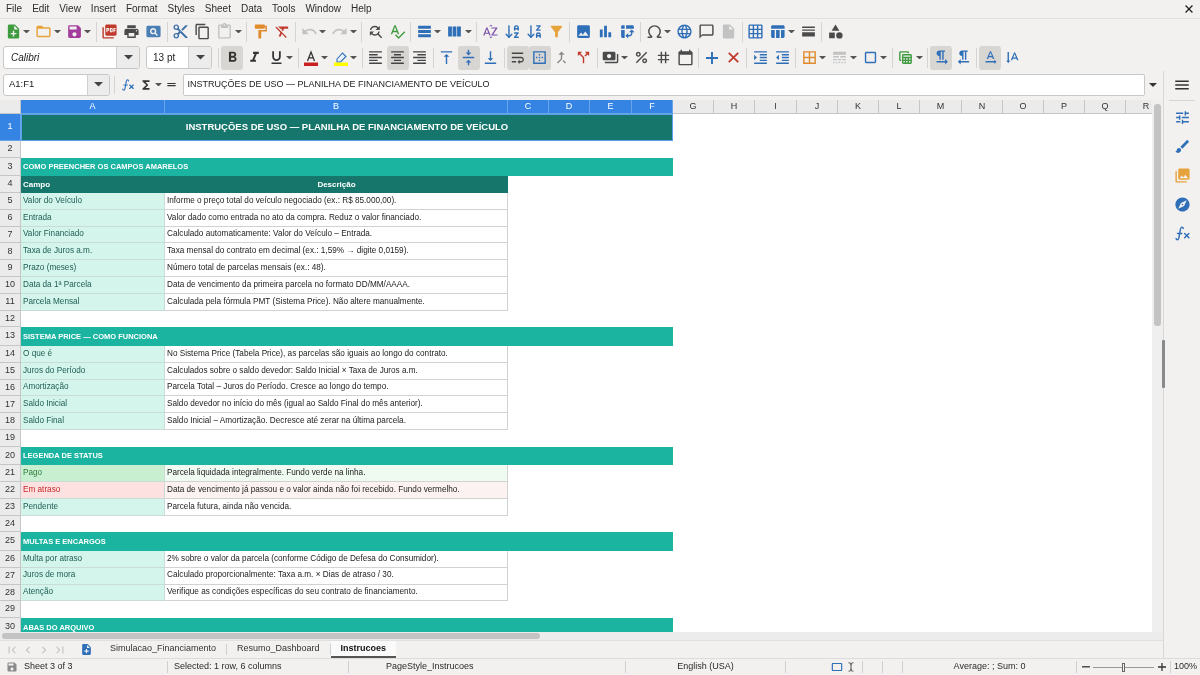 This screenshot has height=675, width=1200. Describe the element at coordinates (1163, 364) in the screenshot. I see `sidebar-collapse-handle` at that location.